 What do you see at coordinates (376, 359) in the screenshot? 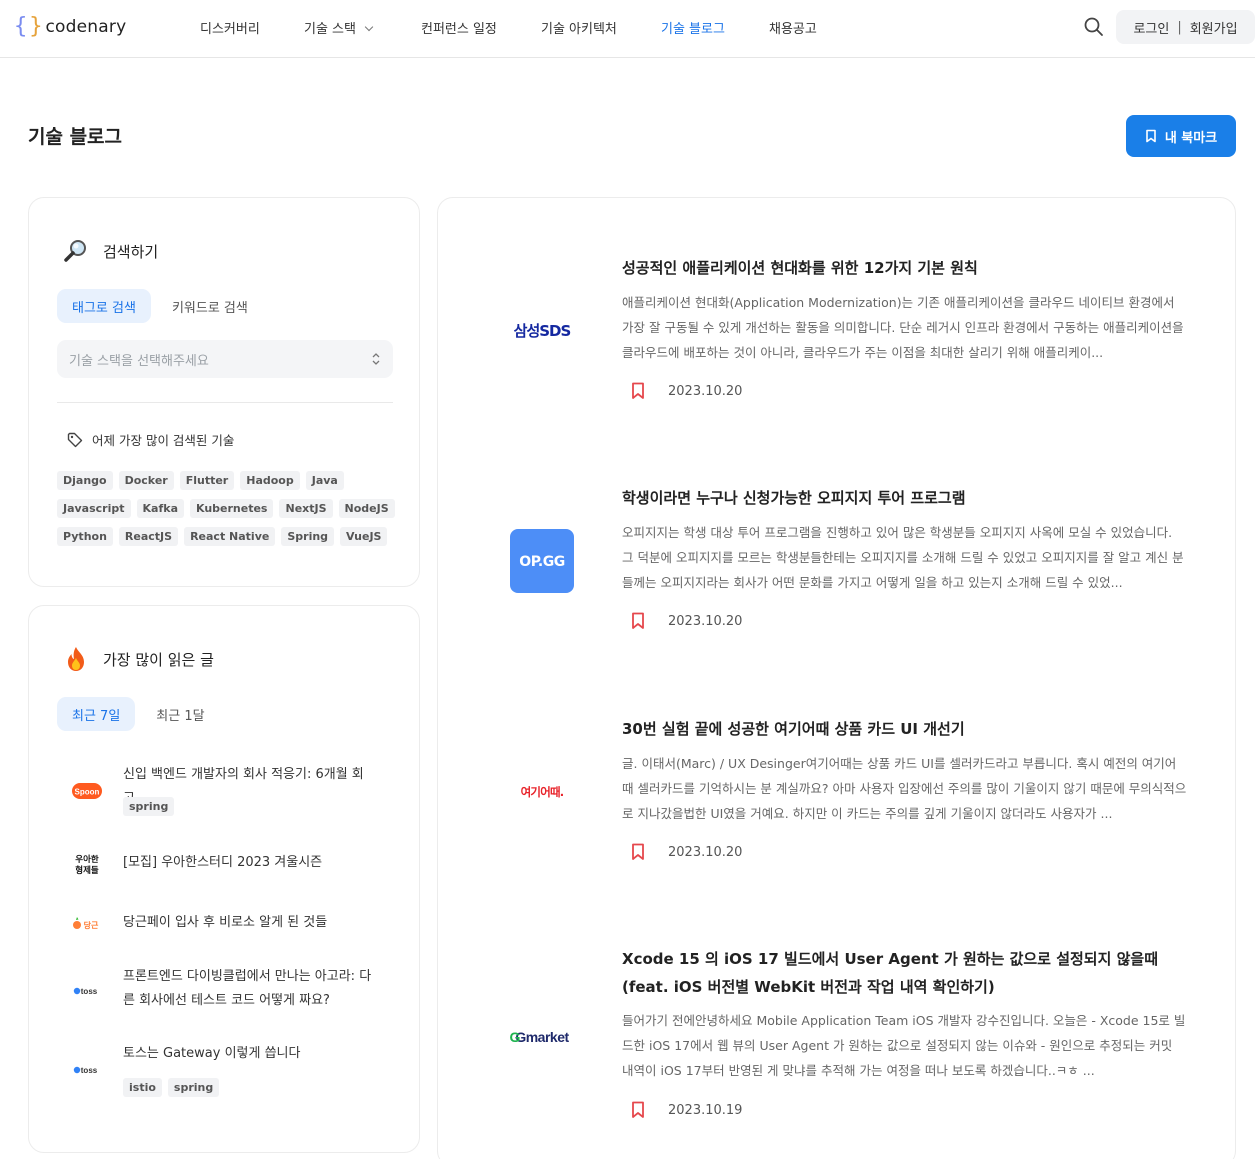
I see `select-updown-icon` at bounding box center [376, 359].